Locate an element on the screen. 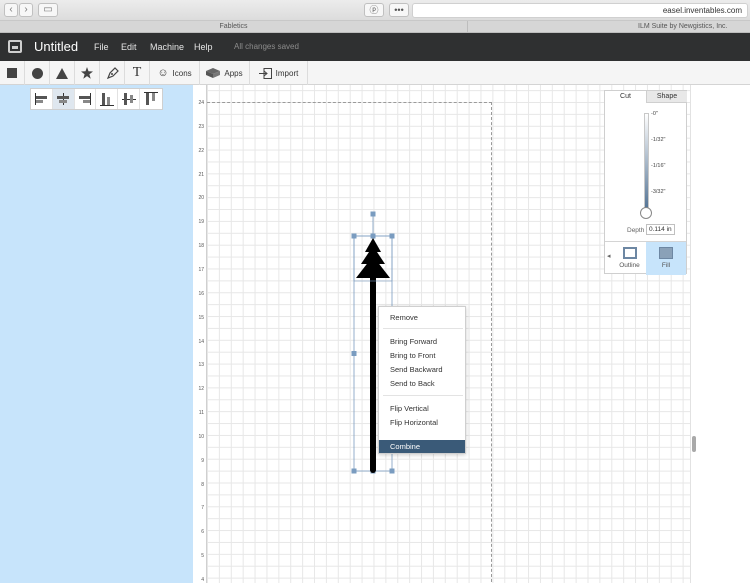 This screenshot has width=750, height=583. square-tool is located at coordinates (12, 73).